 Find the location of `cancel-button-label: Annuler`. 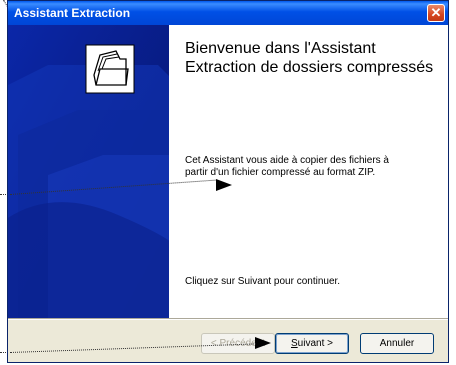

cancel-button-label: Annuler is located at coordinates (397, 343).